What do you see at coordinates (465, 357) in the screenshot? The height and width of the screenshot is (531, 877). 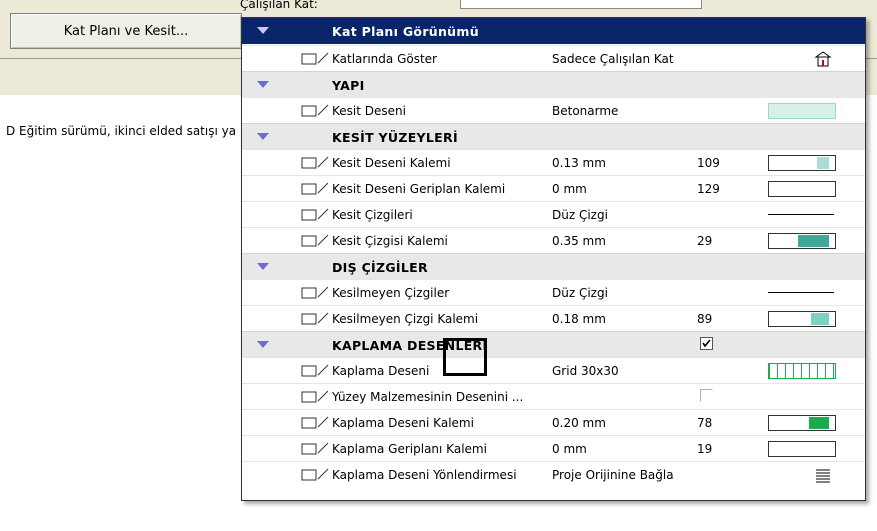 I see `checkbox-highlight-frame` at bounding box center [465, 357].